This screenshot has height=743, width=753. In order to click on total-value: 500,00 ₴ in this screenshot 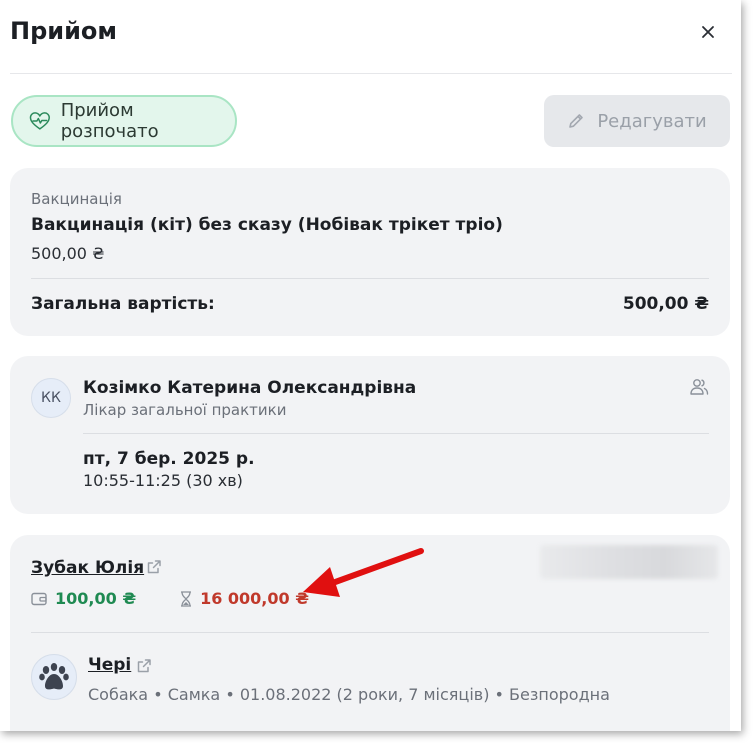, I will do `click(665, 304)`.